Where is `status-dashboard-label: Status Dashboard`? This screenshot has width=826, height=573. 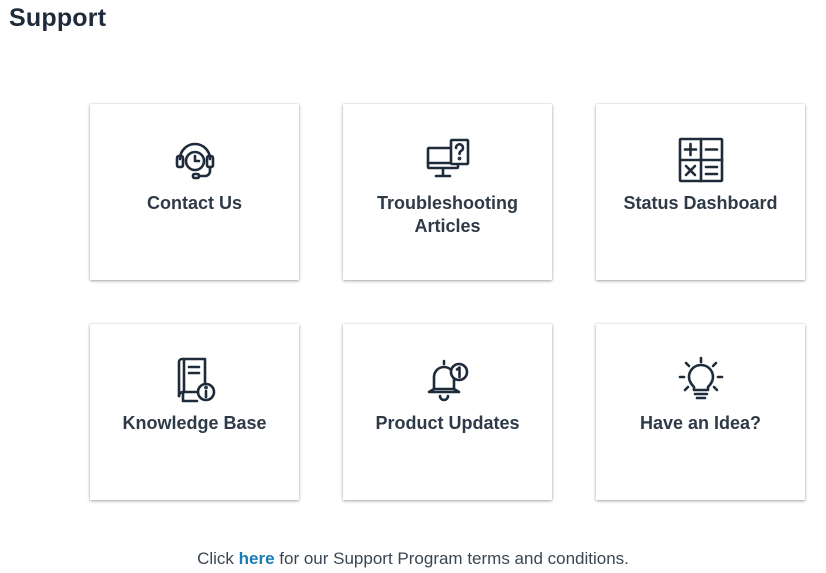 status-dashboard-label: Status Dashboard is located at coordinates (700, 203).